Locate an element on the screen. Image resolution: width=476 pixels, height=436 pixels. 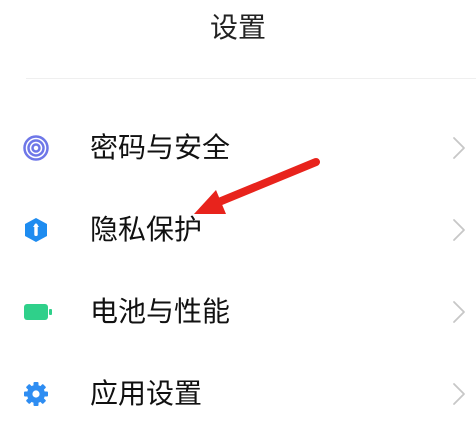
privacy-shield-icon is located at coordinates (36, 230).